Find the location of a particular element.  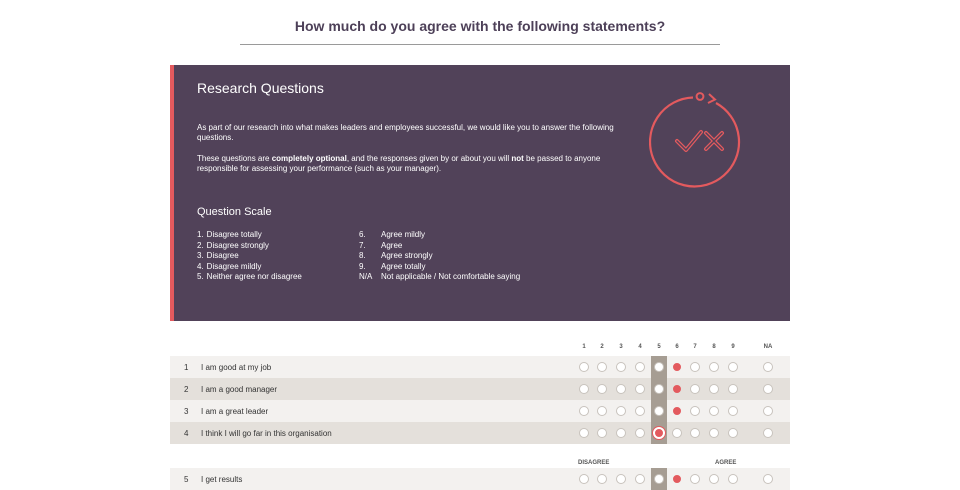

agree-caption: AGREE is located at coordinates (726, 463).